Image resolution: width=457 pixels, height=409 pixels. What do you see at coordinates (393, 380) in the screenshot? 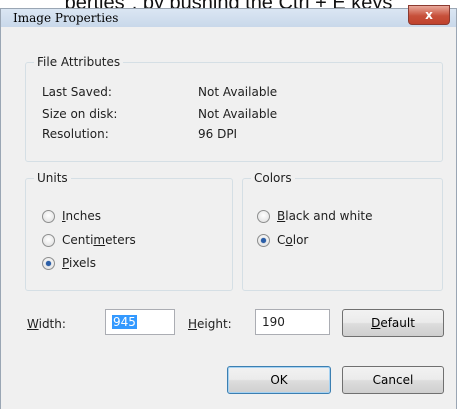
I see `cancel-button: Cancel` at bounding box center [393, 380].